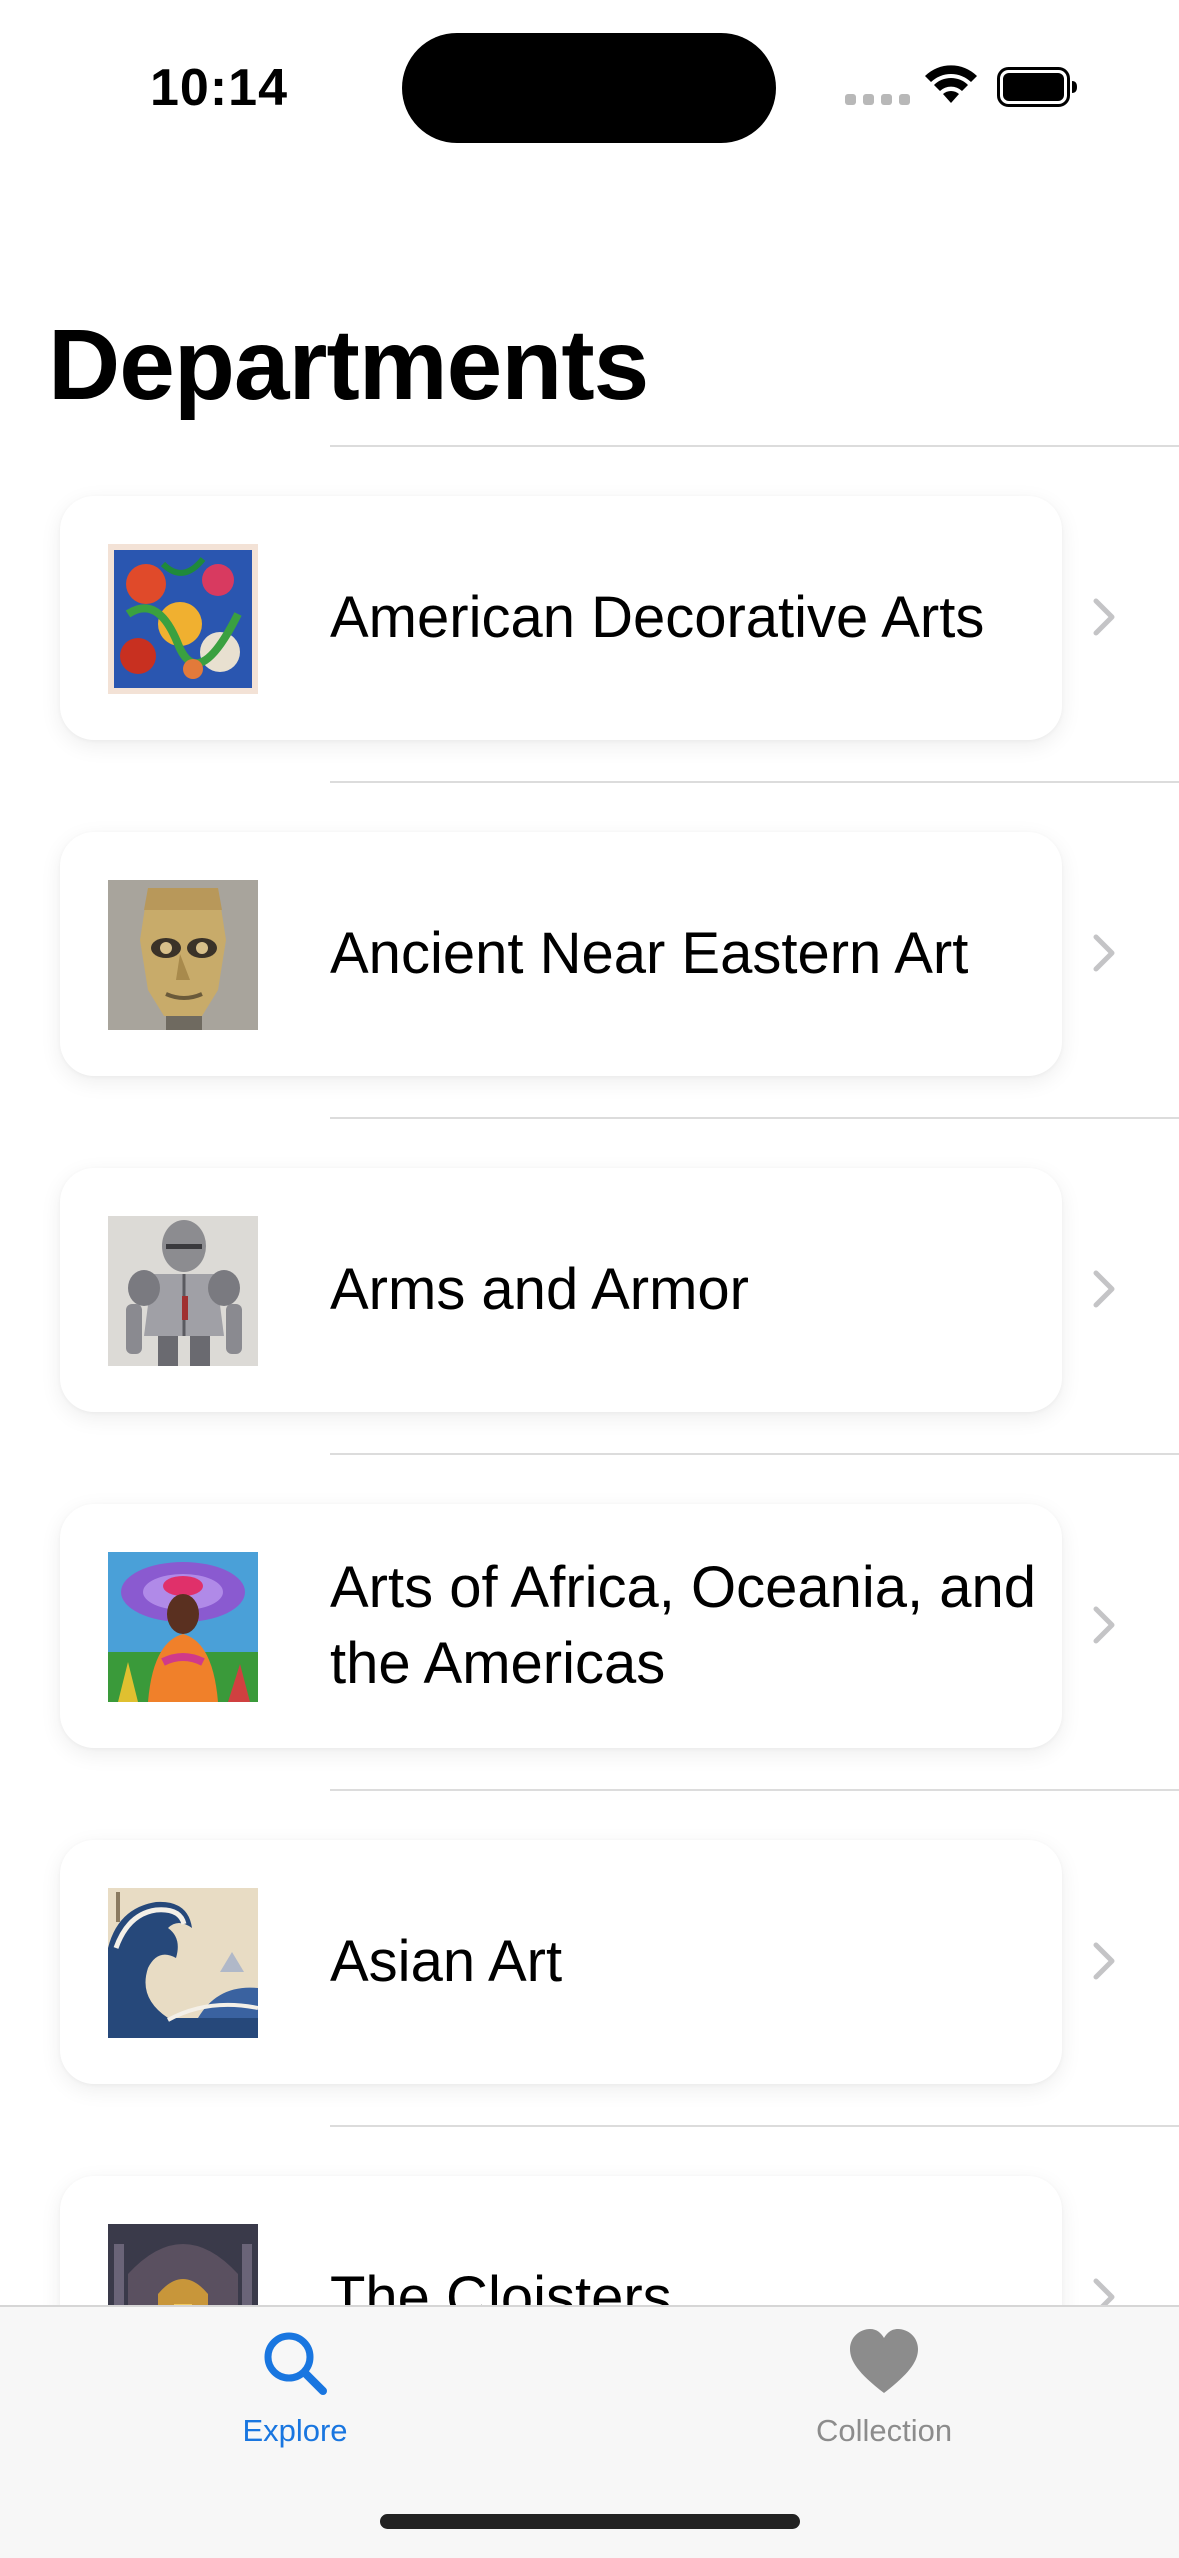 This screenshot has width=1179, height=2558. What do you see at coordinates (884, 2361) in the screenshot?
I see `heart-icon` at bounding box center [884, 2361].